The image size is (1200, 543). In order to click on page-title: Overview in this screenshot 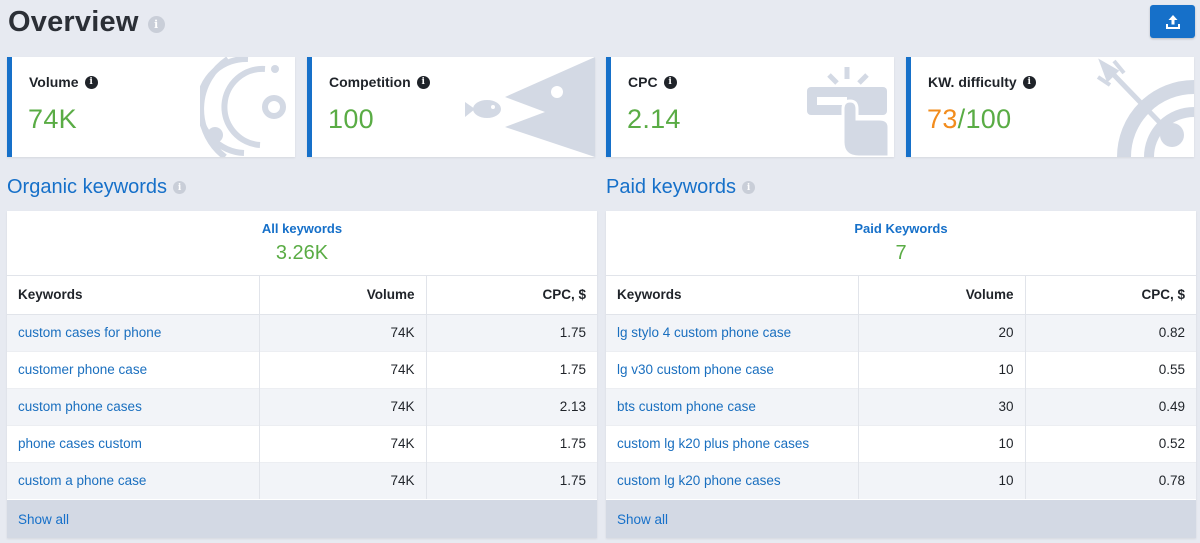, I will do `click(73, 21)`.